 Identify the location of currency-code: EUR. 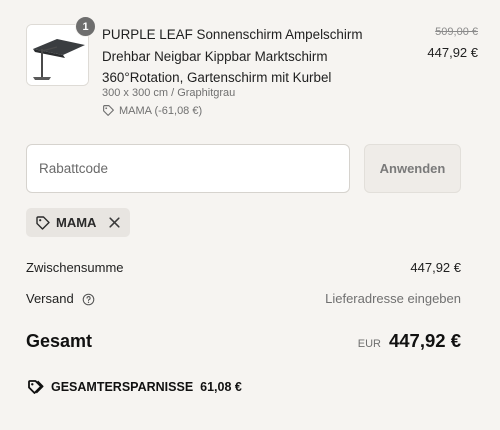
(369, 344).